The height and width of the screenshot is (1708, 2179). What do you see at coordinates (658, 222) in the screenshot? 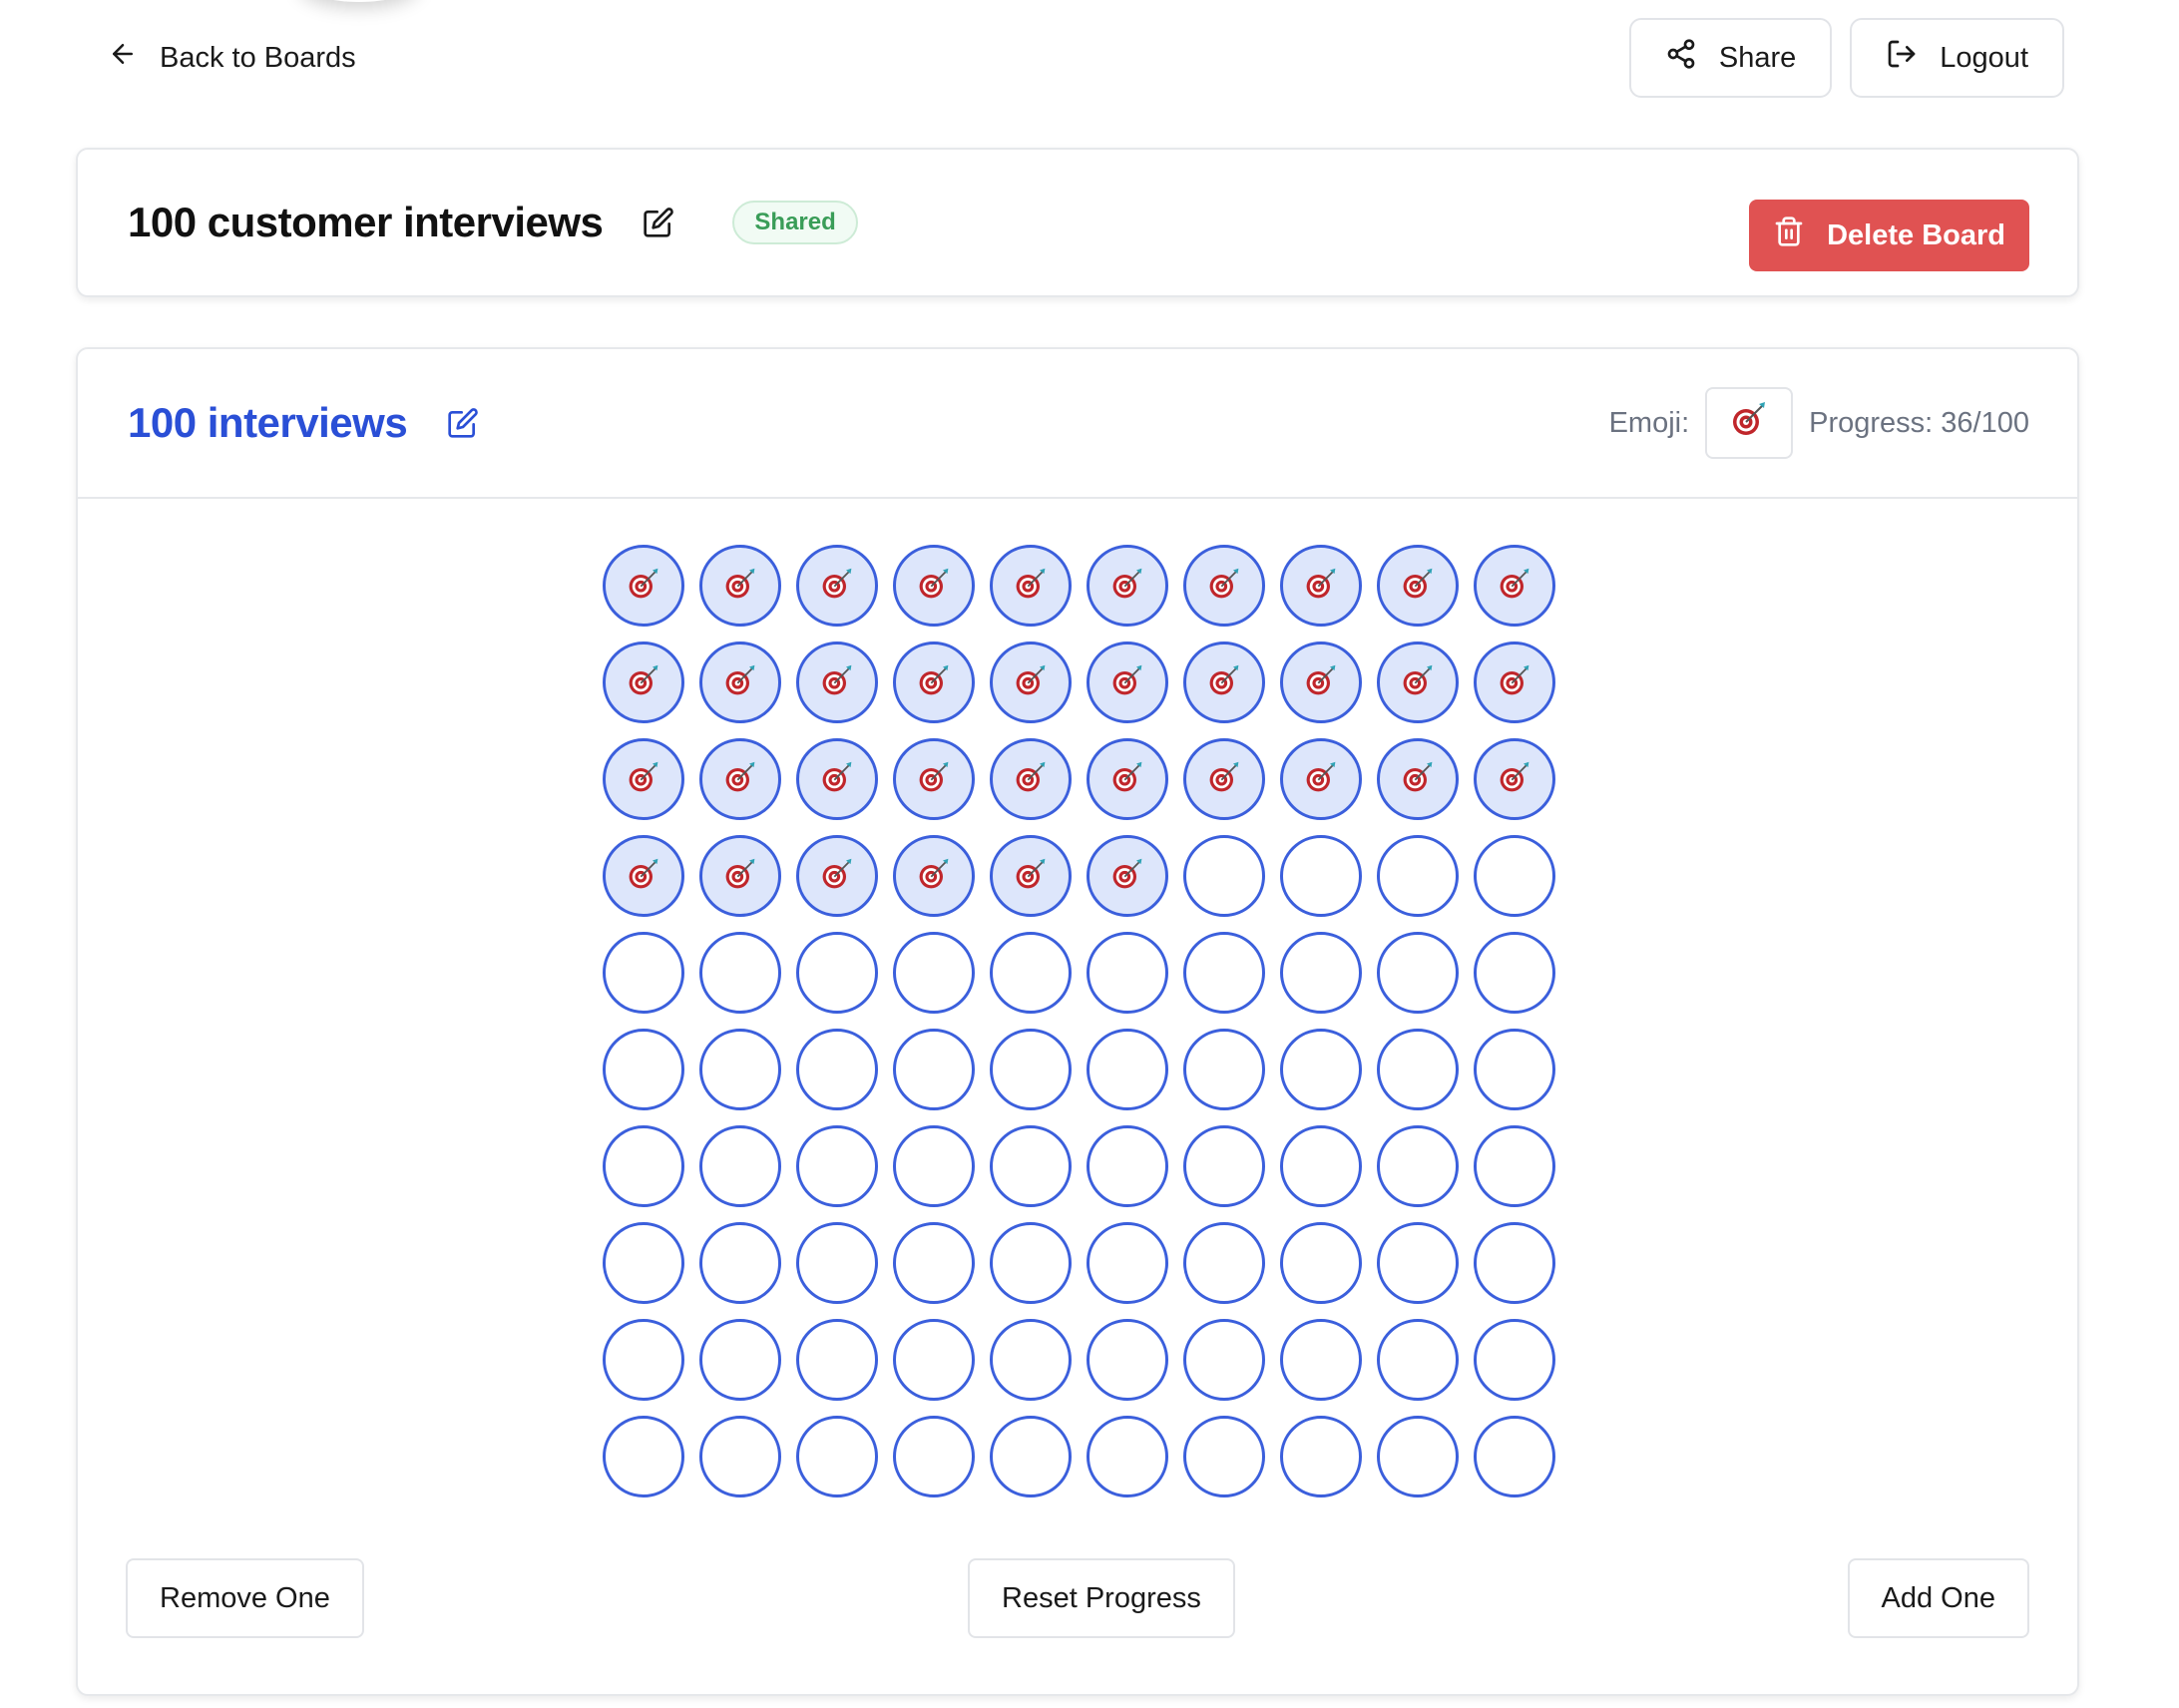
I see `edit-board-title-icon` at bounding box center [658, 222].